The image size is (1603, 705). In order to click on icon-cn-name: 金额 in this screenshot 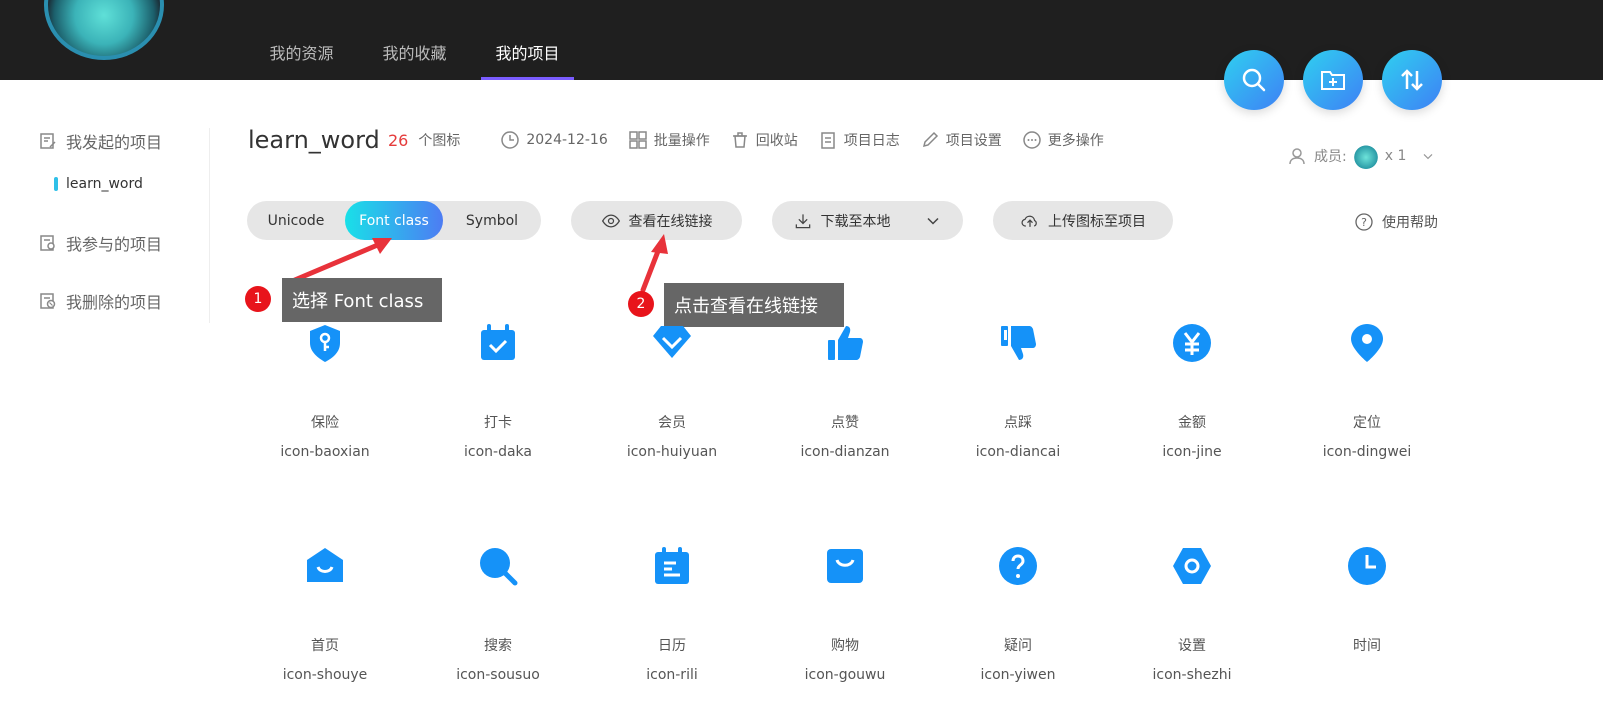, I will do `click(1192, 423)`.